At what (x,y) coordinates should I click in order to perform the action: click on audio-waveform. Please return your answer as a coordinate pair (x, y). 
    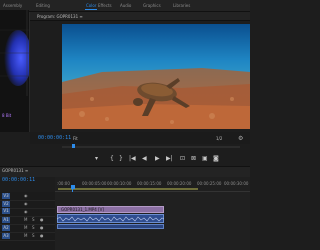
    Looking at the image, I should click on (110, 219).